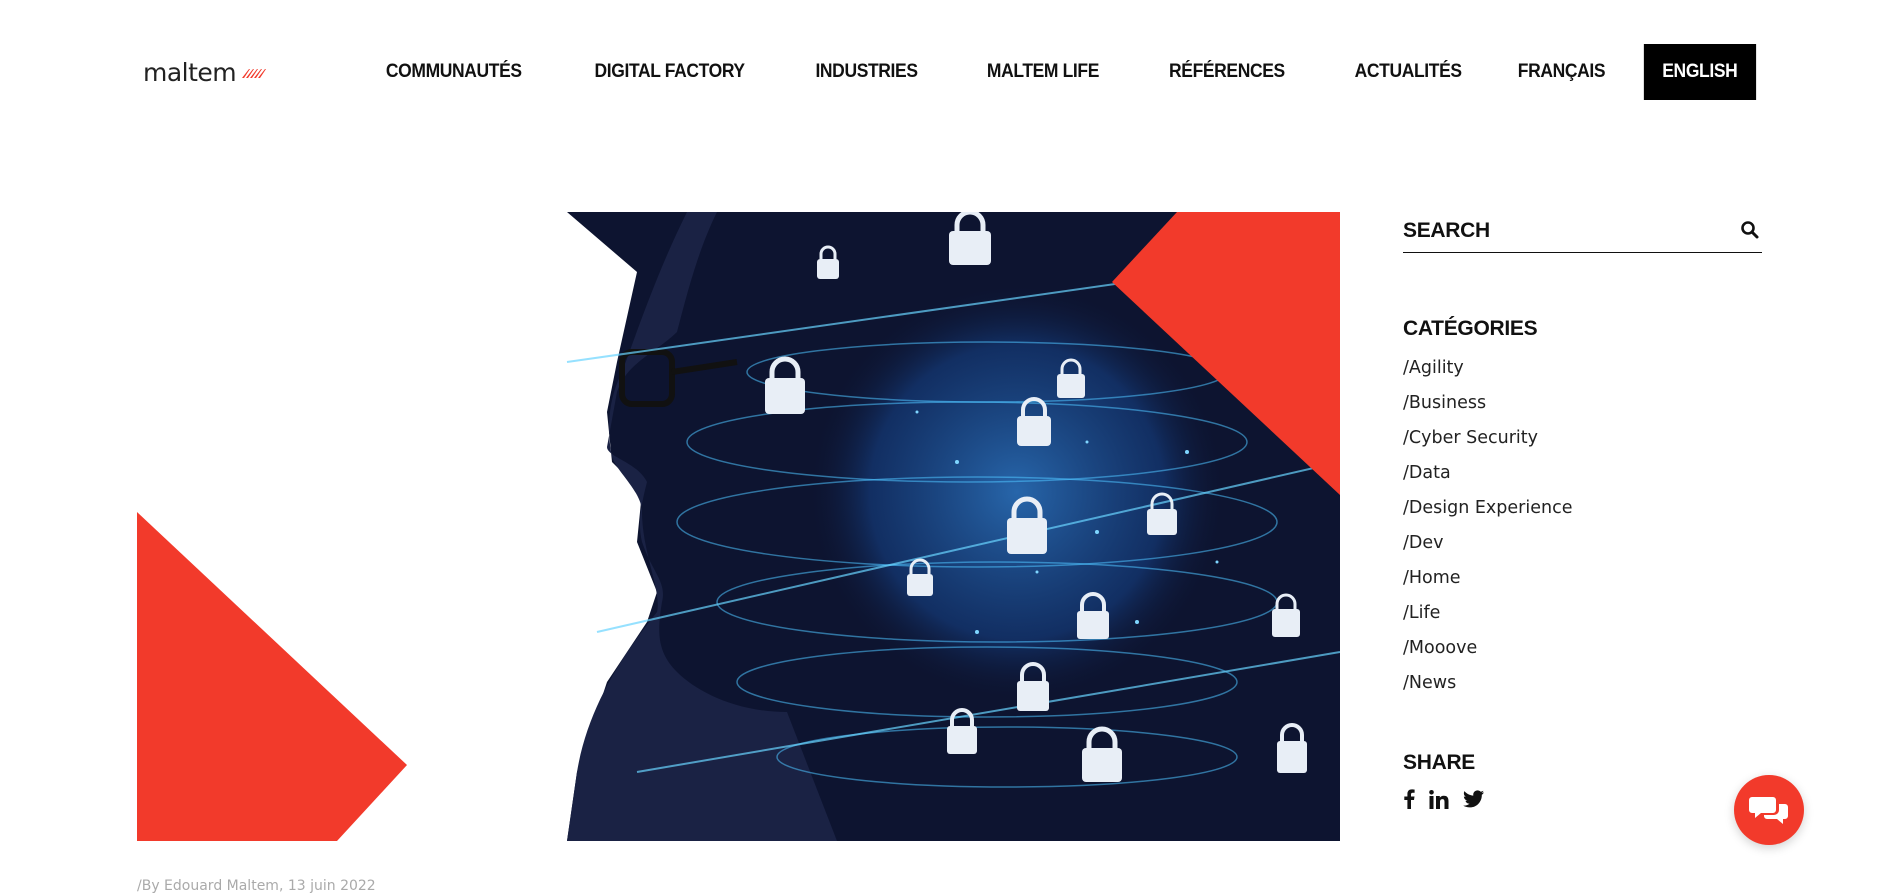  I want to click on category-dev: /Dev, so click(1582, 543).